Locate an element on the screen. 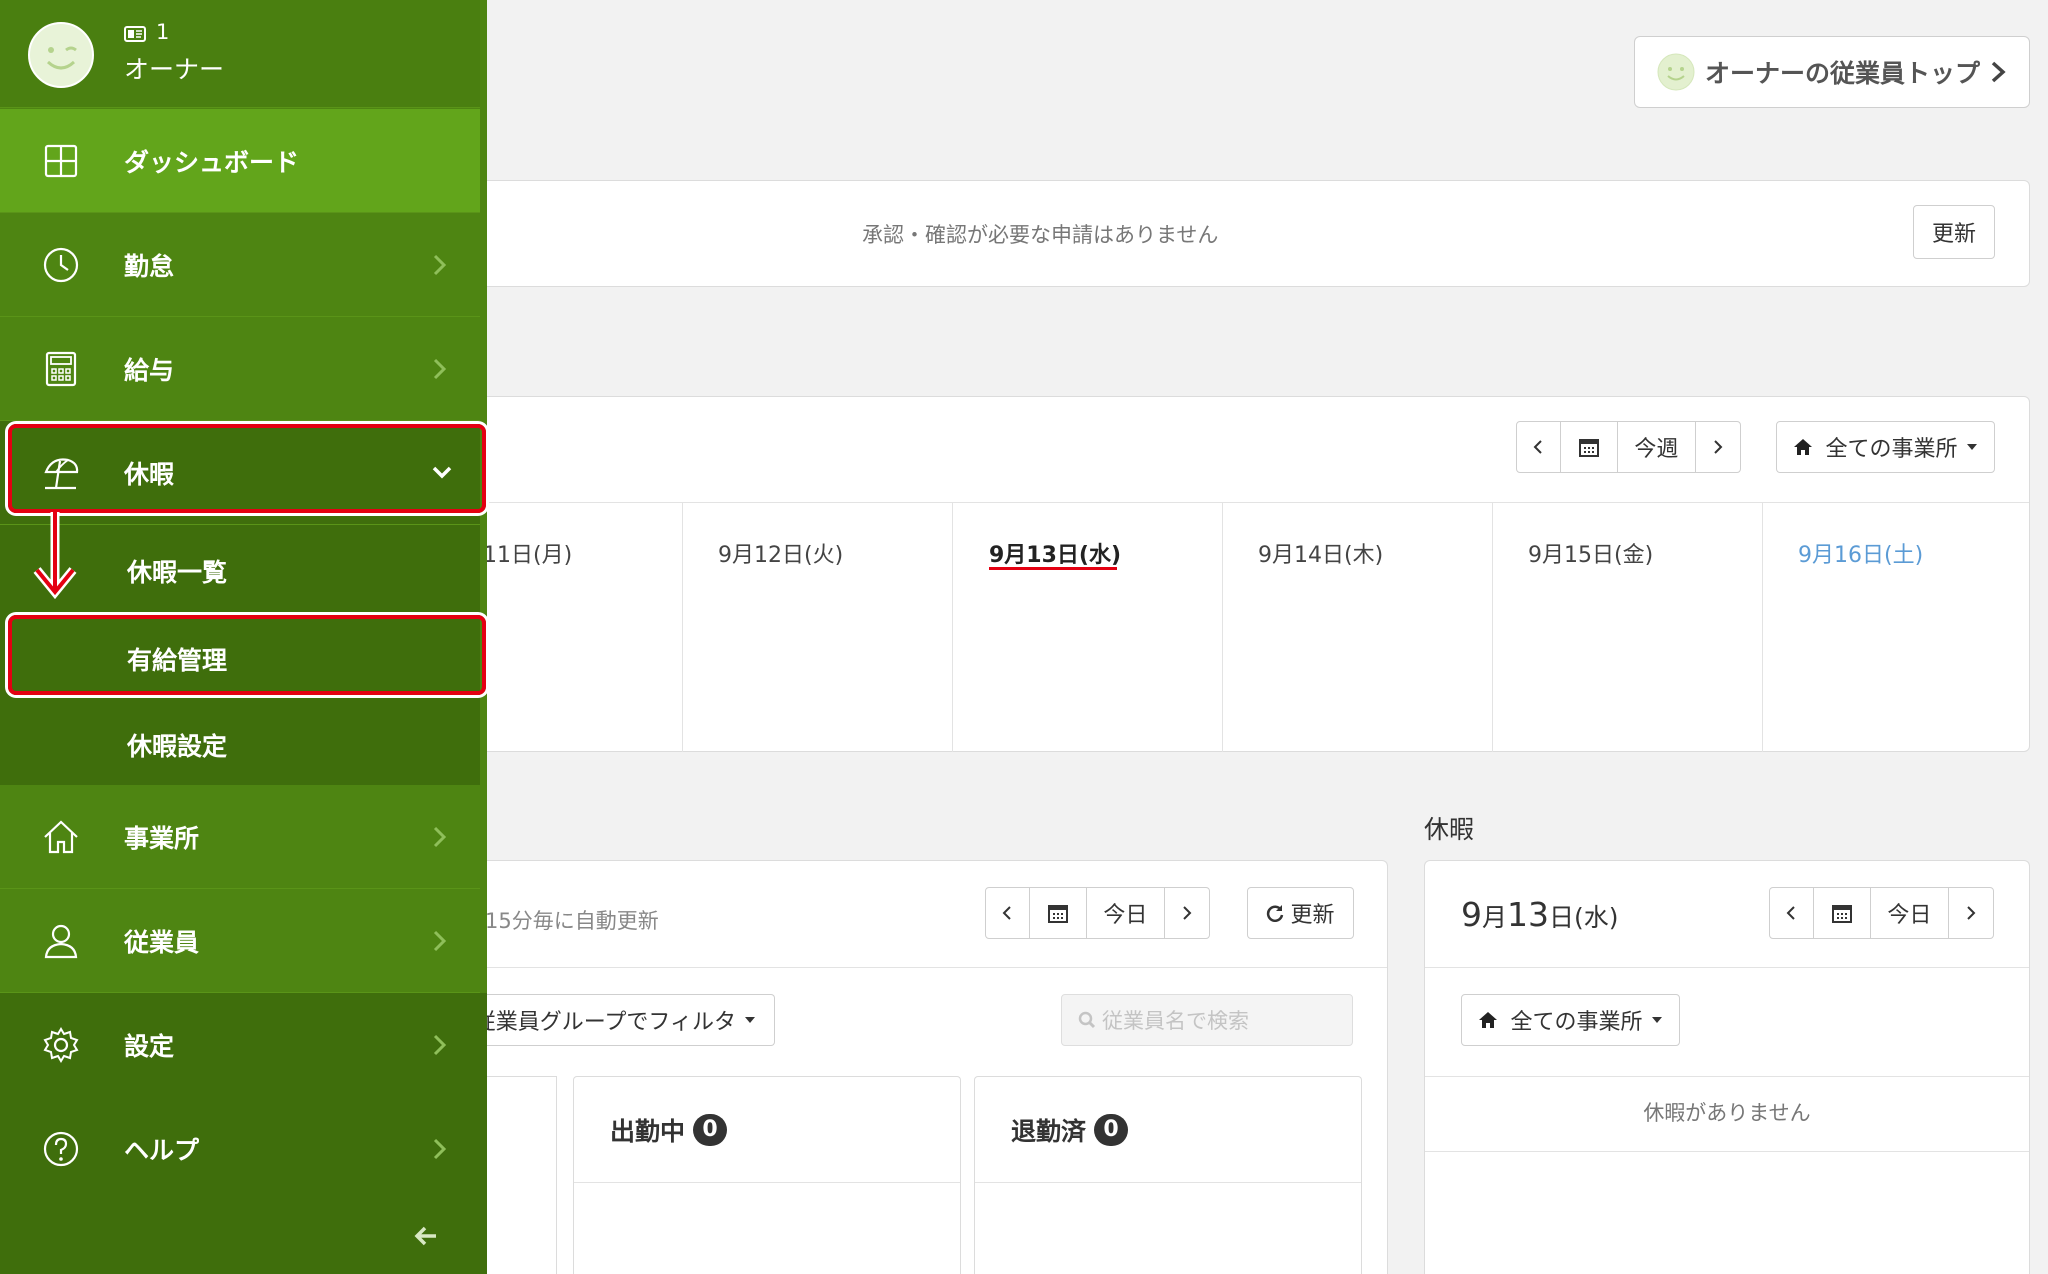 This screenshot has width=2048, height=1274. week-calendar-button is located at coordinates (1589, 447).